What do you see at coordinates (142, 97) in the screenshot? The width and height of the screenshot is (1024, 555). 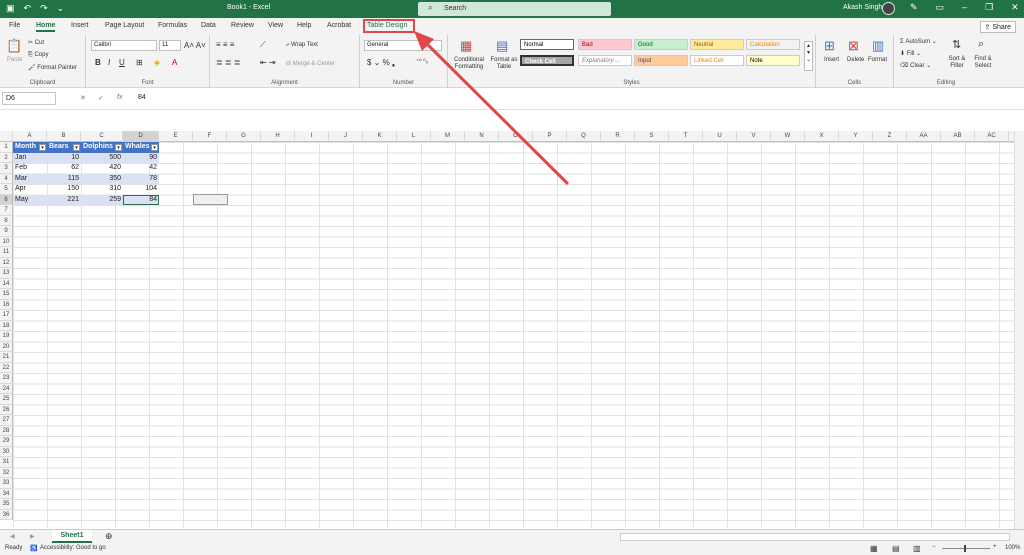 I see `formula-input: 84` at bounding box center [142, 97].